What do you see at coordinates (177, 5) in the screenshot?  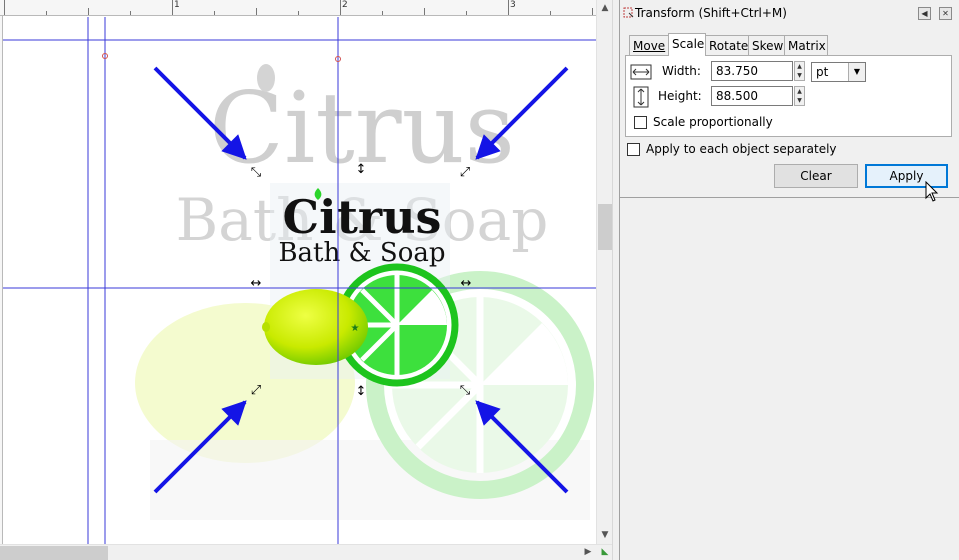 I see `ruler-label: 1` at bounding box center [177, 5].